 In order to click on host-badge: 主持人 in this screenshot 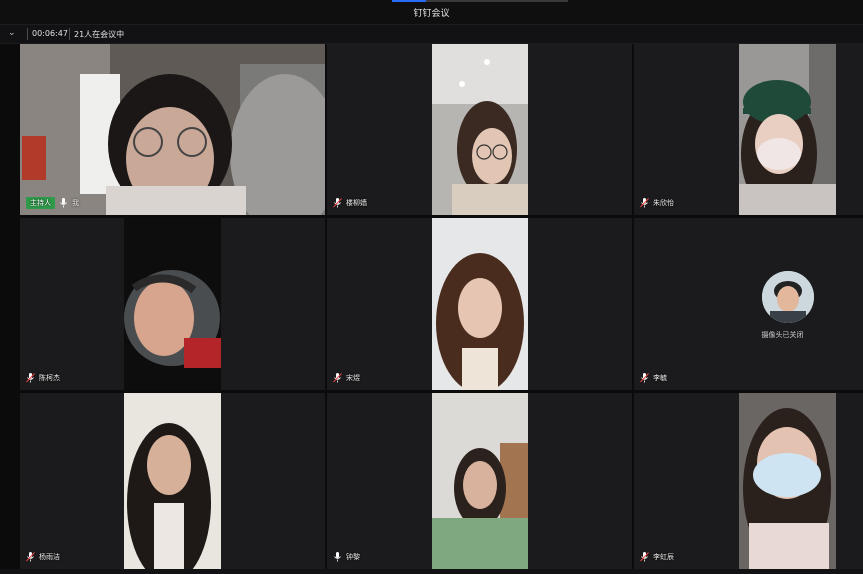, I will do `click(40, 203)`.